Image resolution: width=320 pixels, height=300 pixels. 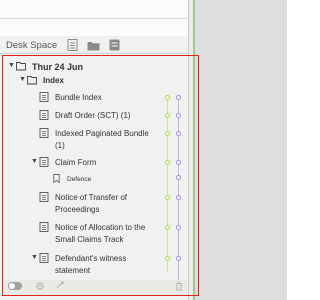 I want to click on desk-space-toolbar: Desk Space, so click(x=67, y=45).